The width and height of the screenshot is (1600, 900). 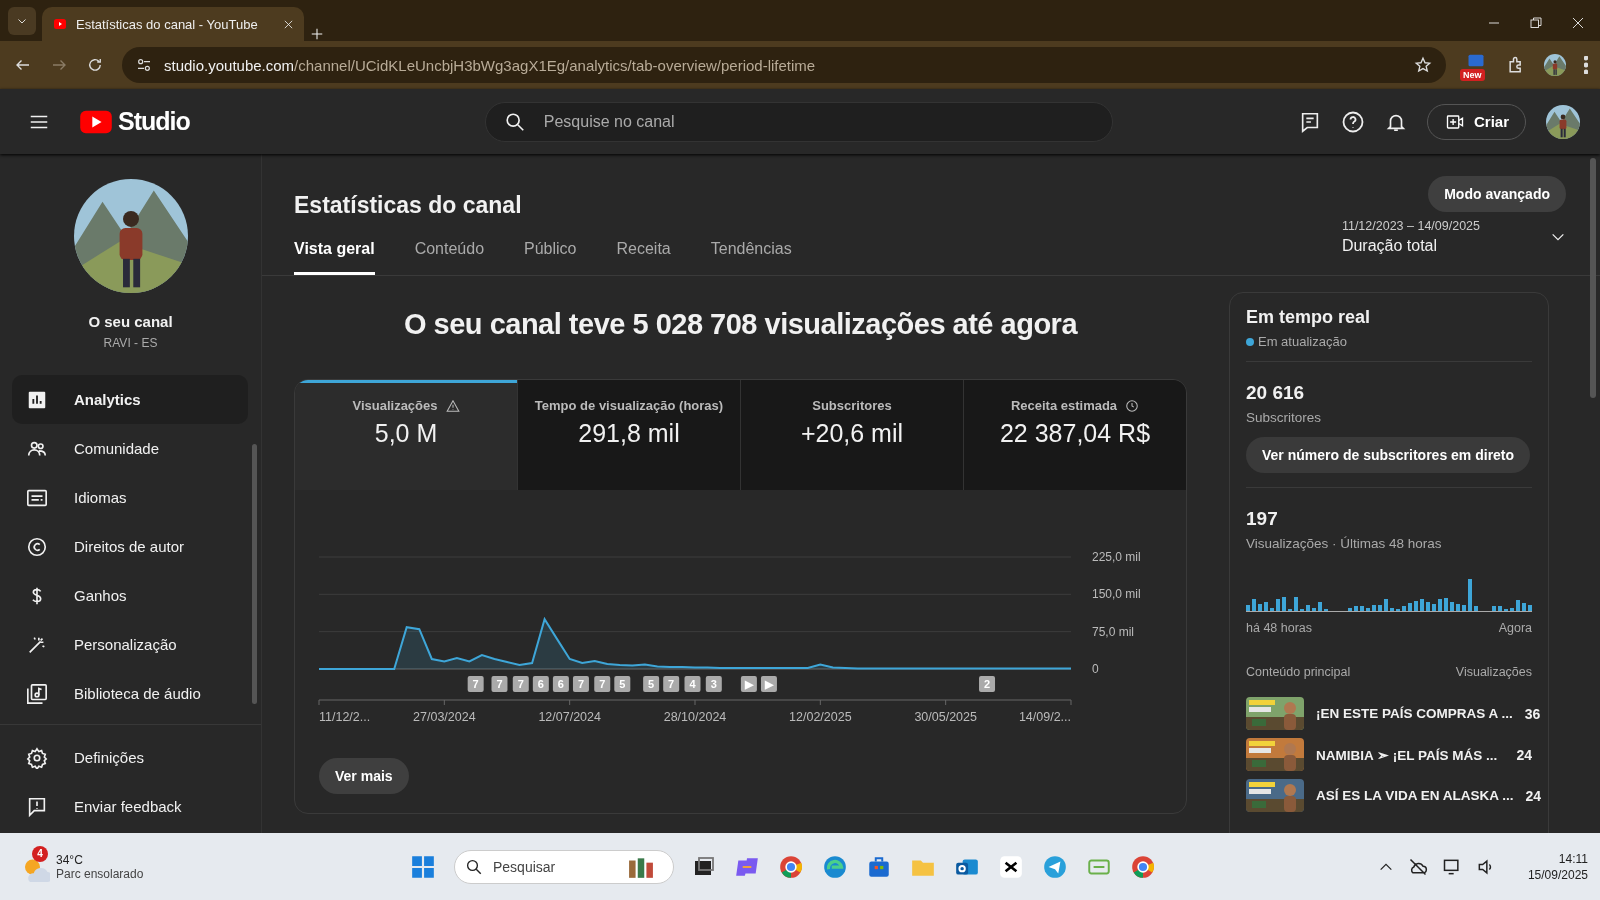 I want to click on restore-icon, so click(x=1536, y=23).